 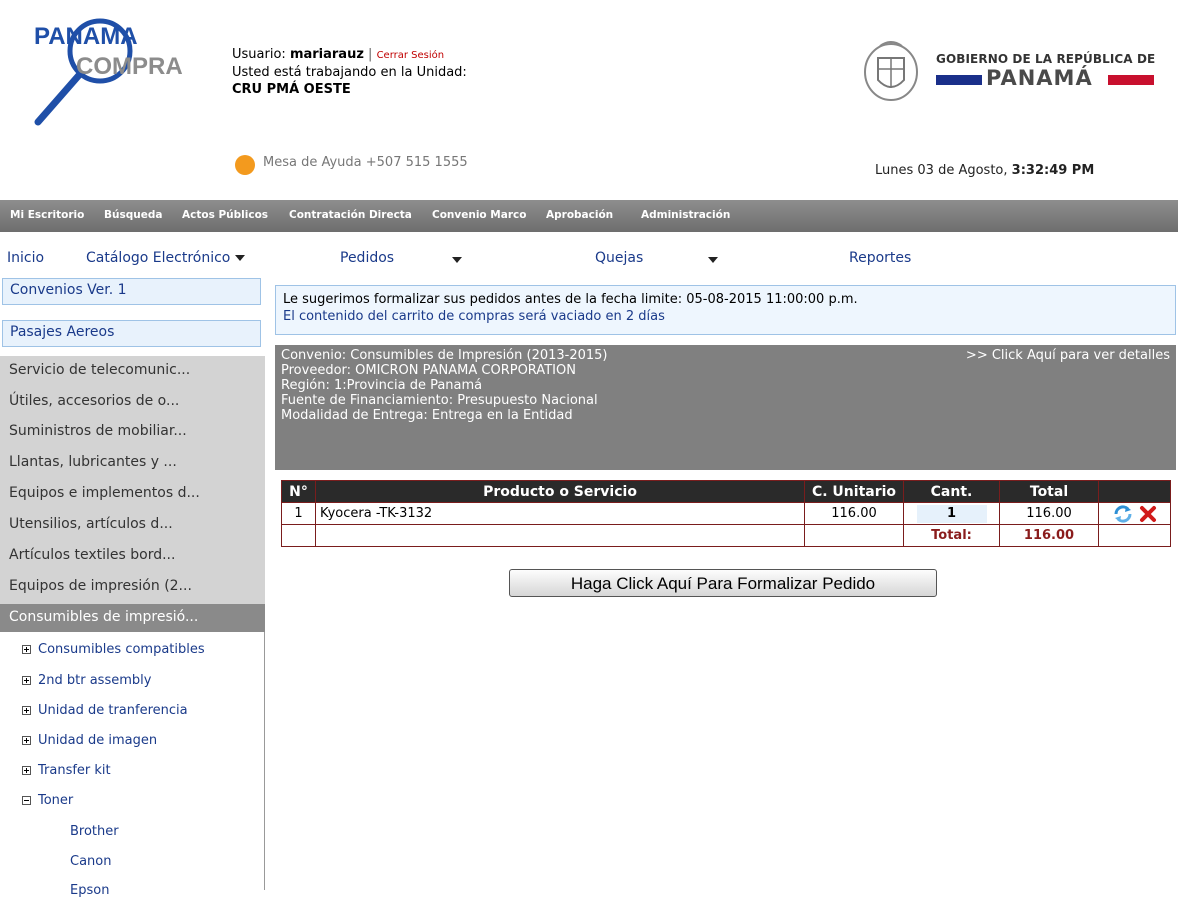 What do you see at coordinates (98, 740) in the screenshot?
I see `tree-item-label: Unidad de imagen` at bounding box center [98, 740].